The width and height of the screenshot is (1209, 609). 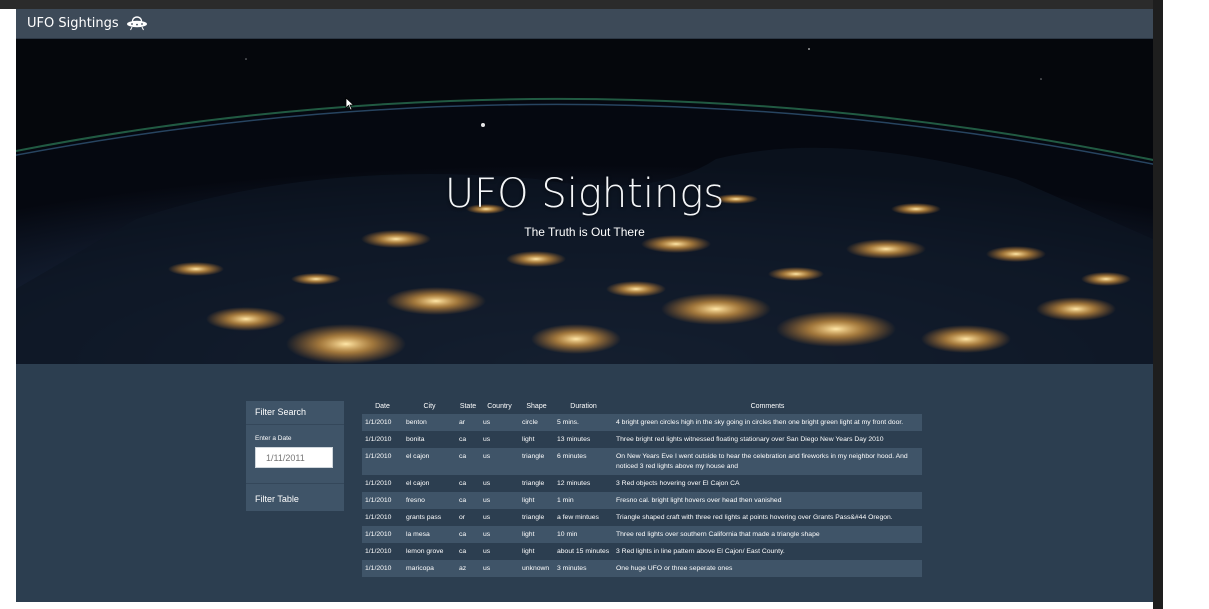 I want to click on table-cell: circle, so click(x=530, y=422).